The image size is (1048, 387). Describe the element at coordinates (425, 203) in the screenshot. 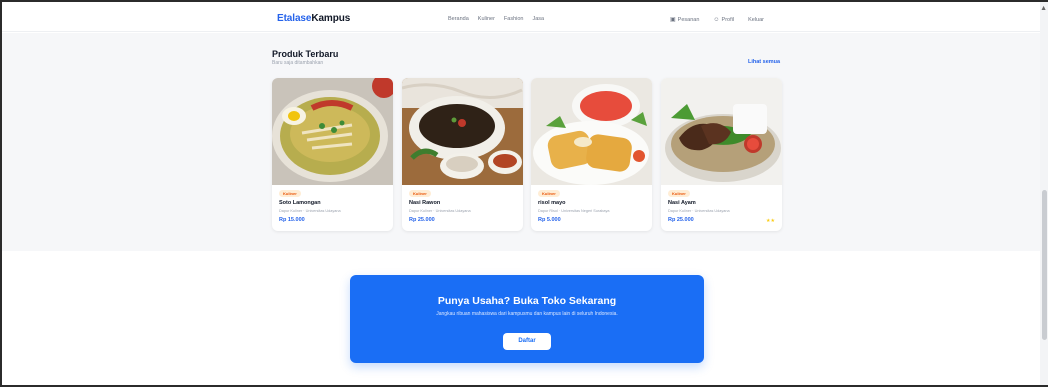

I see `product-name: Nasi Rawon` at that location.